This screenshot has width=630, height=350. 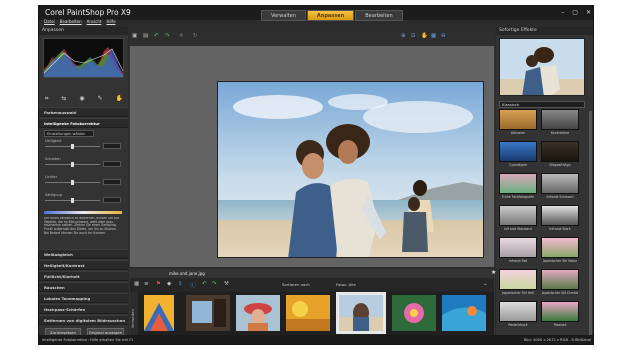 What do you see at coordinates (110, 22) in the screenshot?
I see `menu-hilfe: Hilfe` at bounding box center [110, 22].